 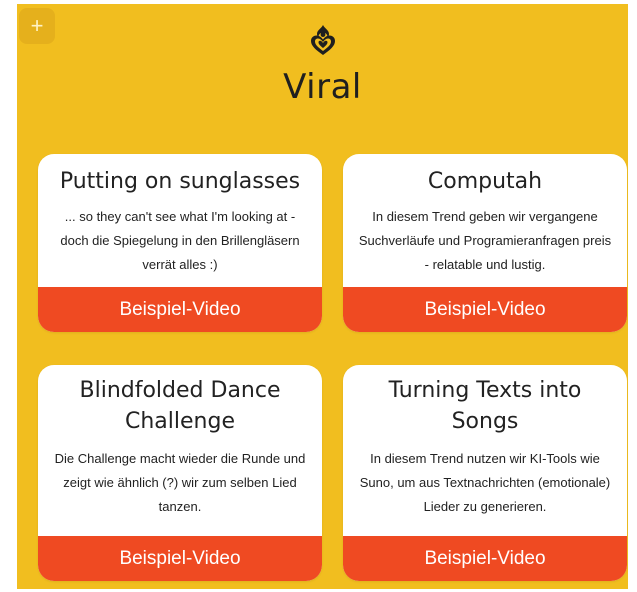 I want to click on page-header: Viral, so click(x=322, y=65).